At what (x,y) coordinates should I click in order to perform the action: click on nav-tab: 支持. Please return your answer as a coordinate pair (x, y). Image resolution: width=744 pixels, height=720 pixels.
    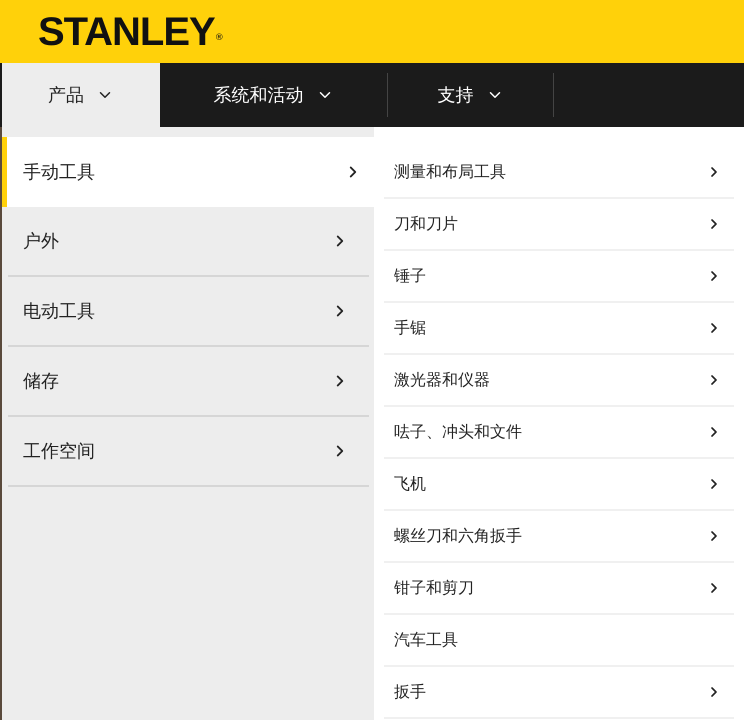
    Looking at the image, I should click on (471, 95).